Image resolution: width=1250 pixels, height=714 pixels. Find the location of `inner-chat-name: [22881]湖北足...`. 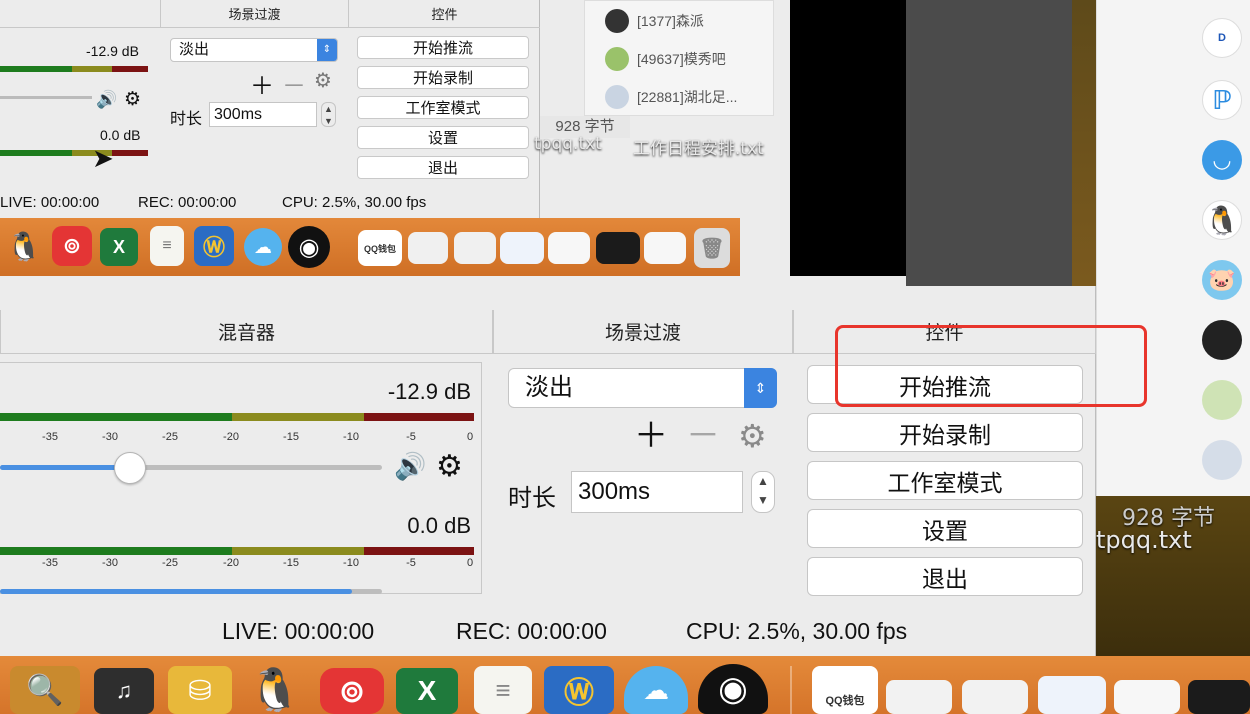

inner-chat-name: [22881]湖北足... is located at coordinates (687, 97).